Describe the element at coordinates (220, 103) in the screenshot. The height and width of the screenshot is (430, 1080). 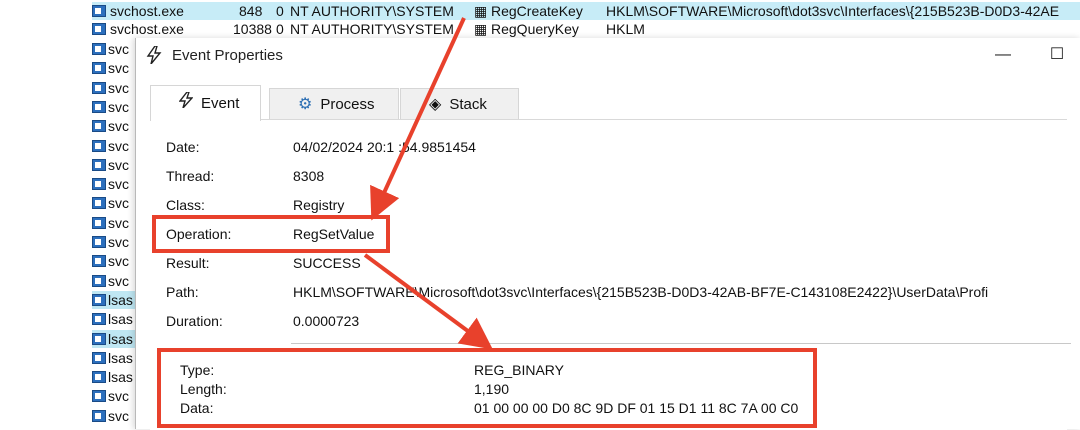
I see `tab-label: Event` at that location.